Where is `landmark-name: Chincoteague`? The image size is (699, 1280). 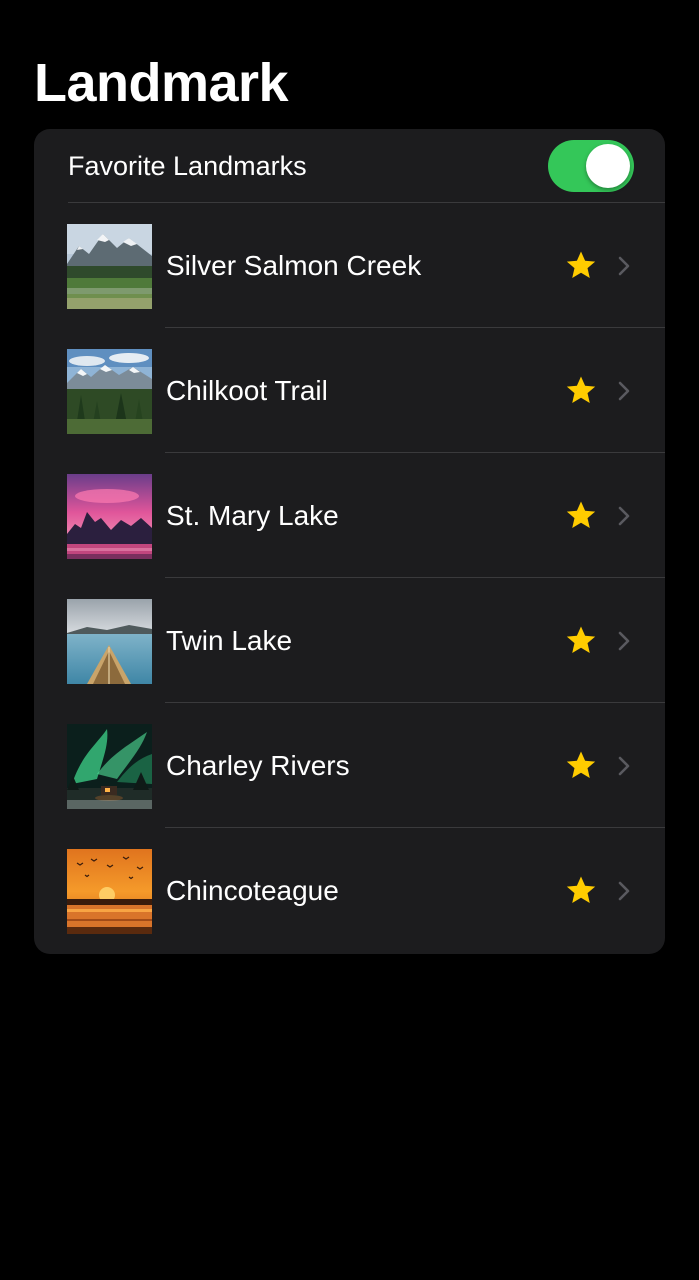
landmark-name: Chincoteague is located at coordinates (252, 890).